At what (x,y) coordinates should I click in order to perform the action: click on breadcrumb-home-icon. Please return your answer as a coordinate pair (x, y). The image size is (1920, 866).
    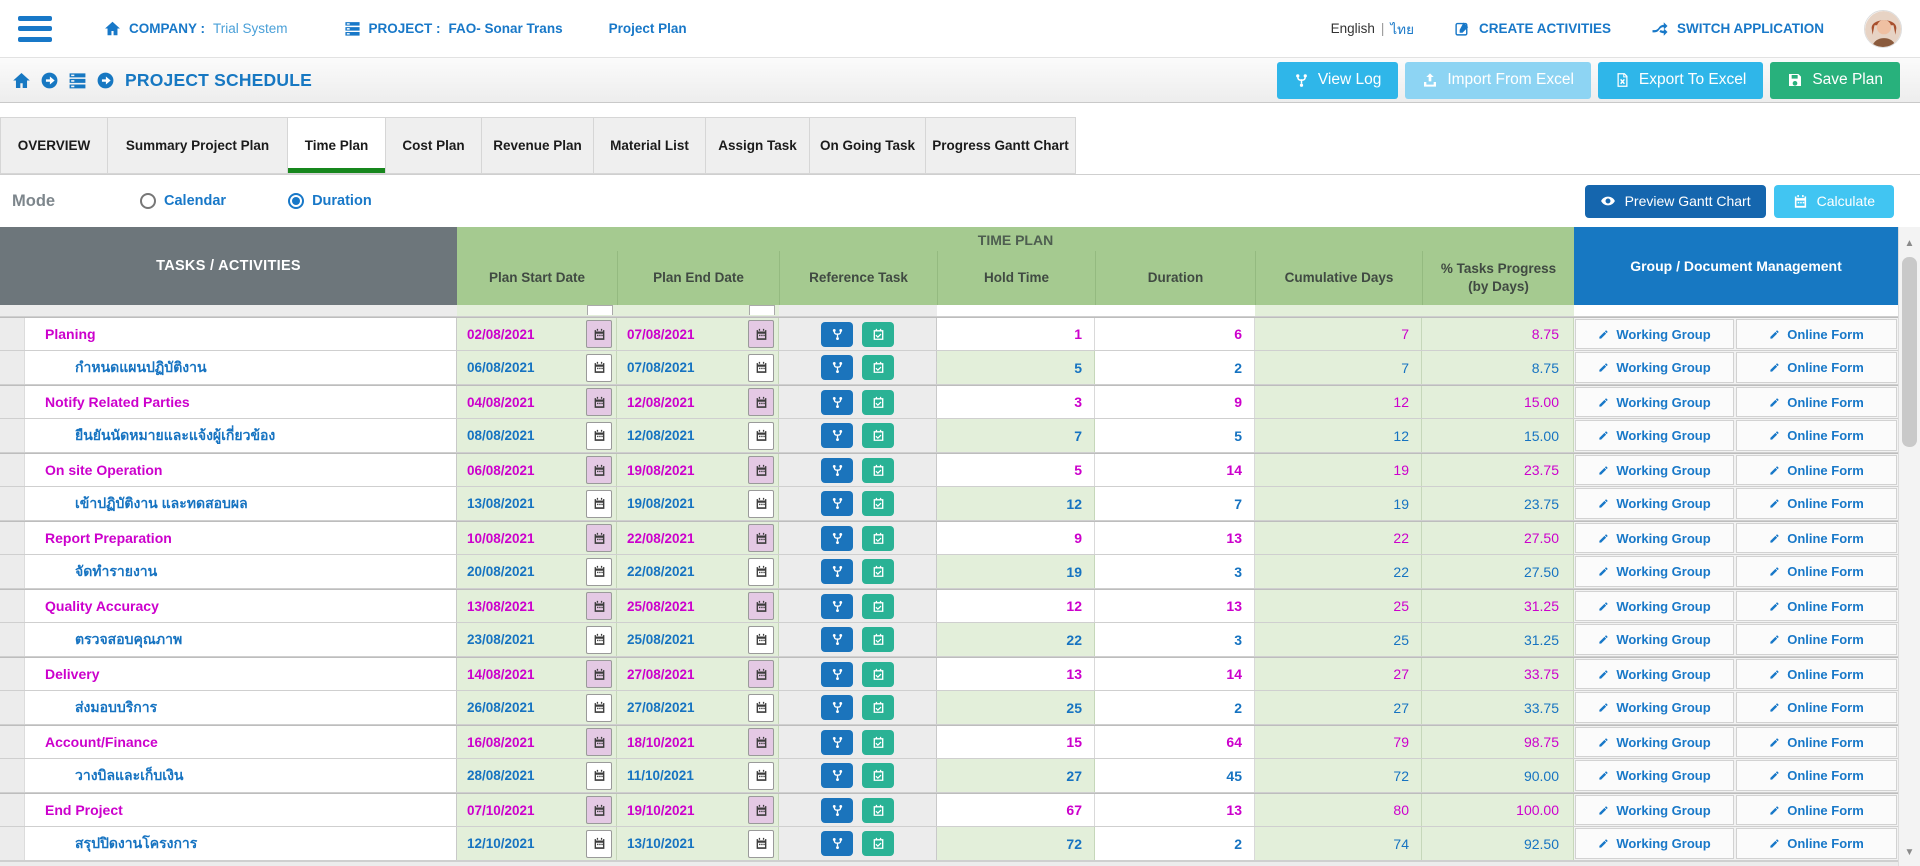
    Looking at the image, I should click on (21, 80).